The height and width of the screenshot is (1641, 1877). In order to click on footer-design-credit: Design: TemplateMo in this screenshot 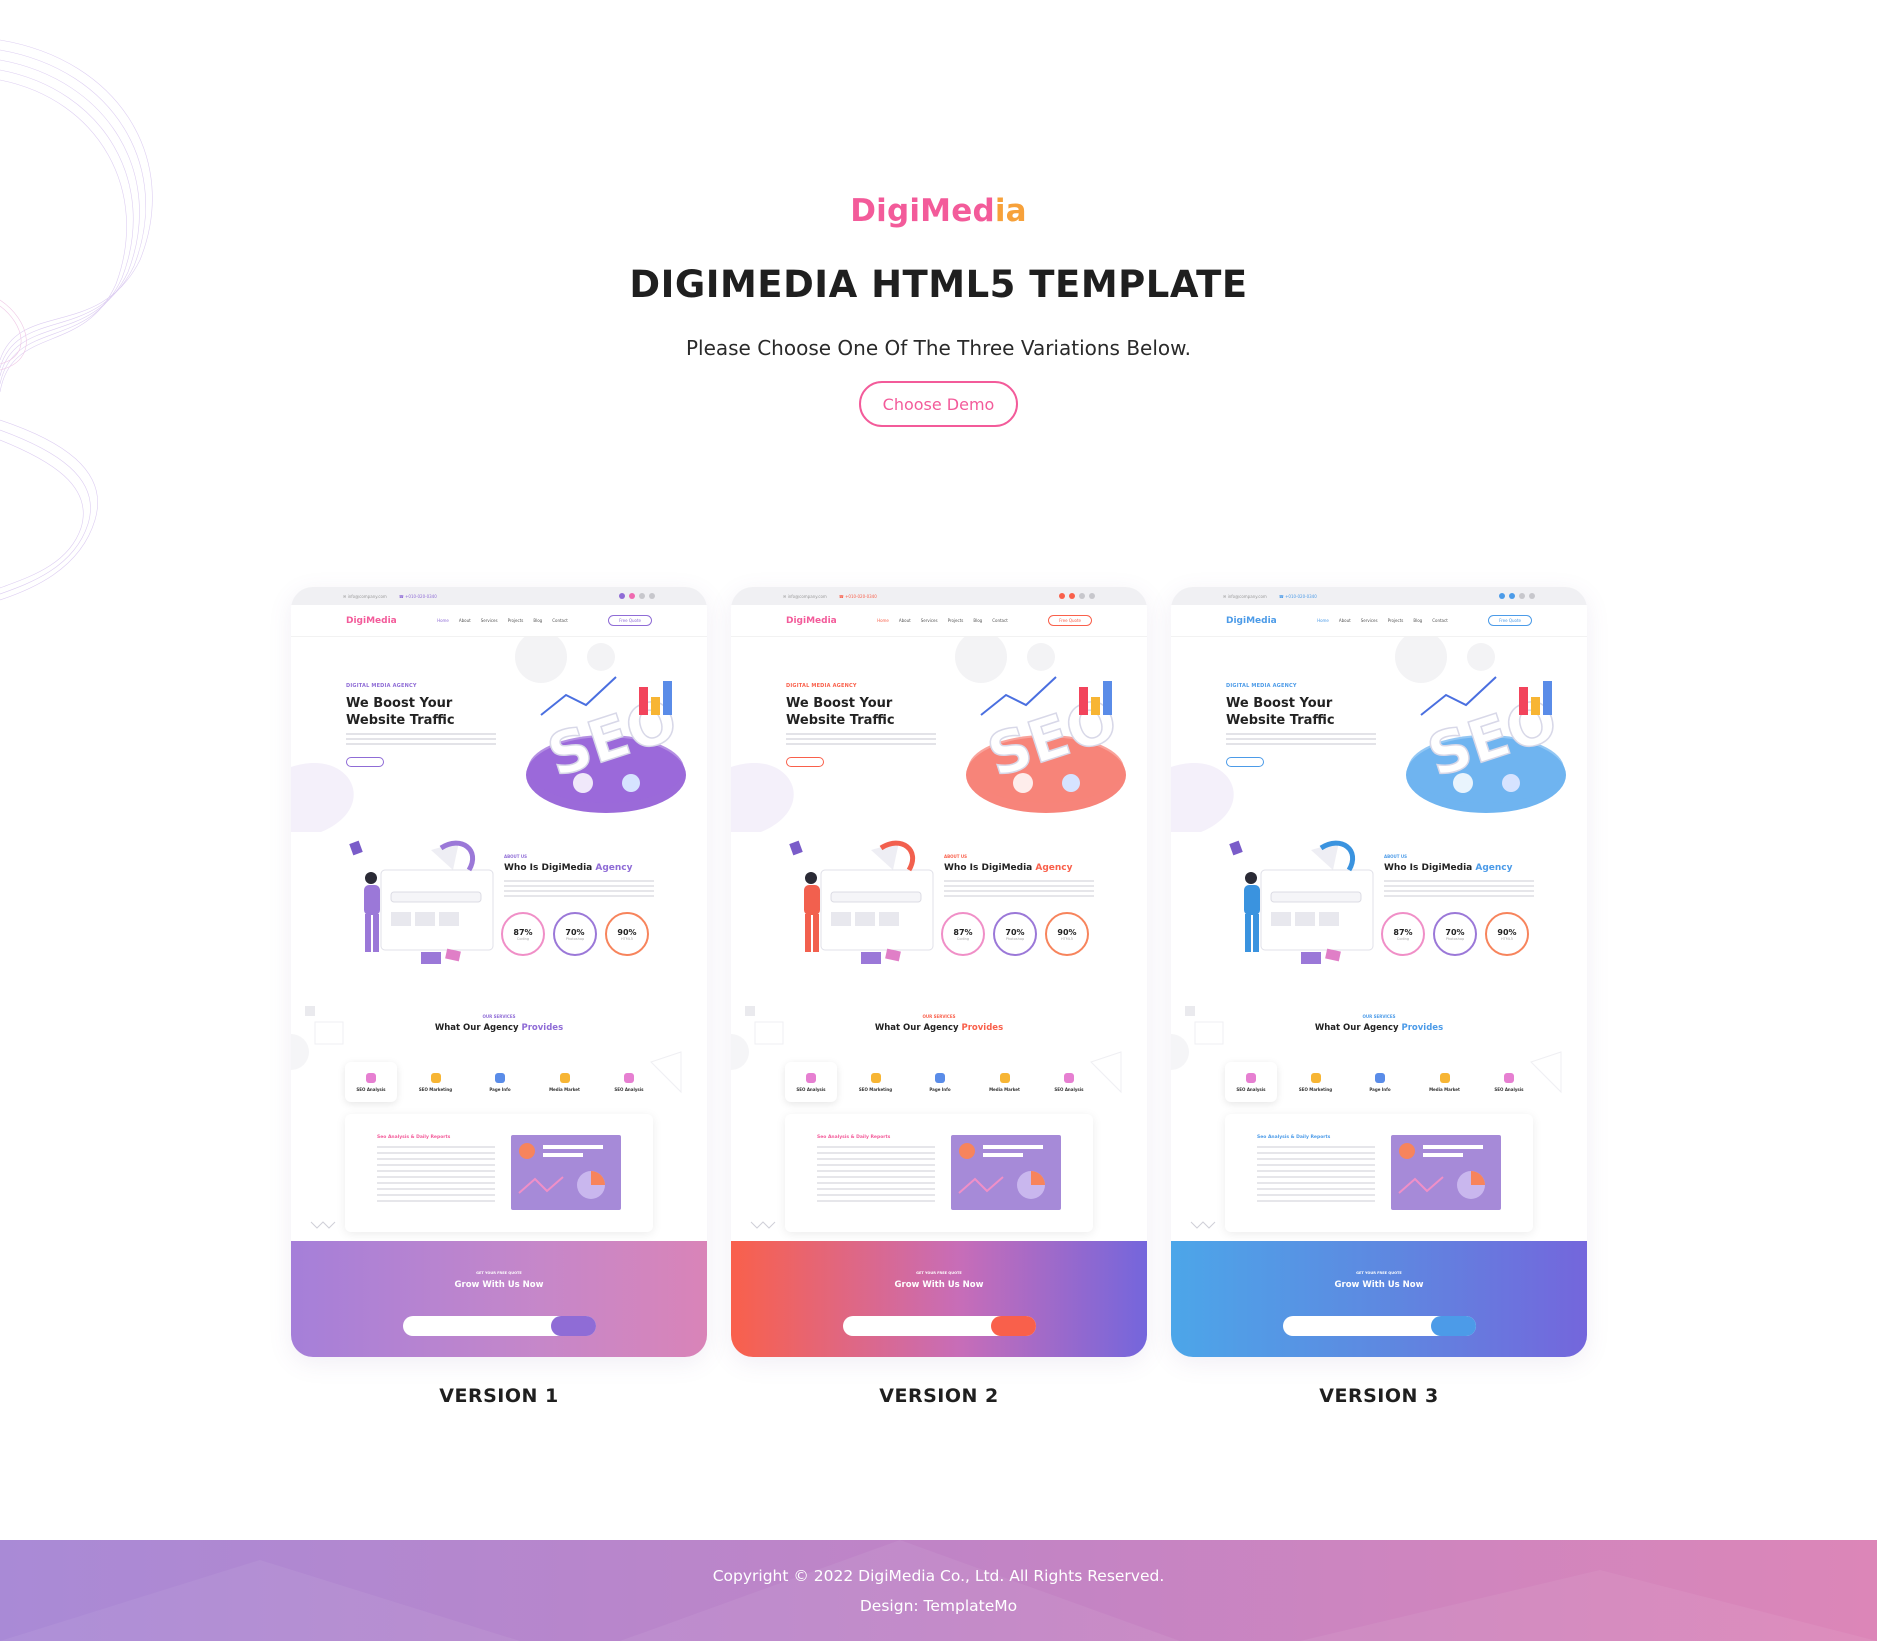, I will do `click(938, 1606)`.